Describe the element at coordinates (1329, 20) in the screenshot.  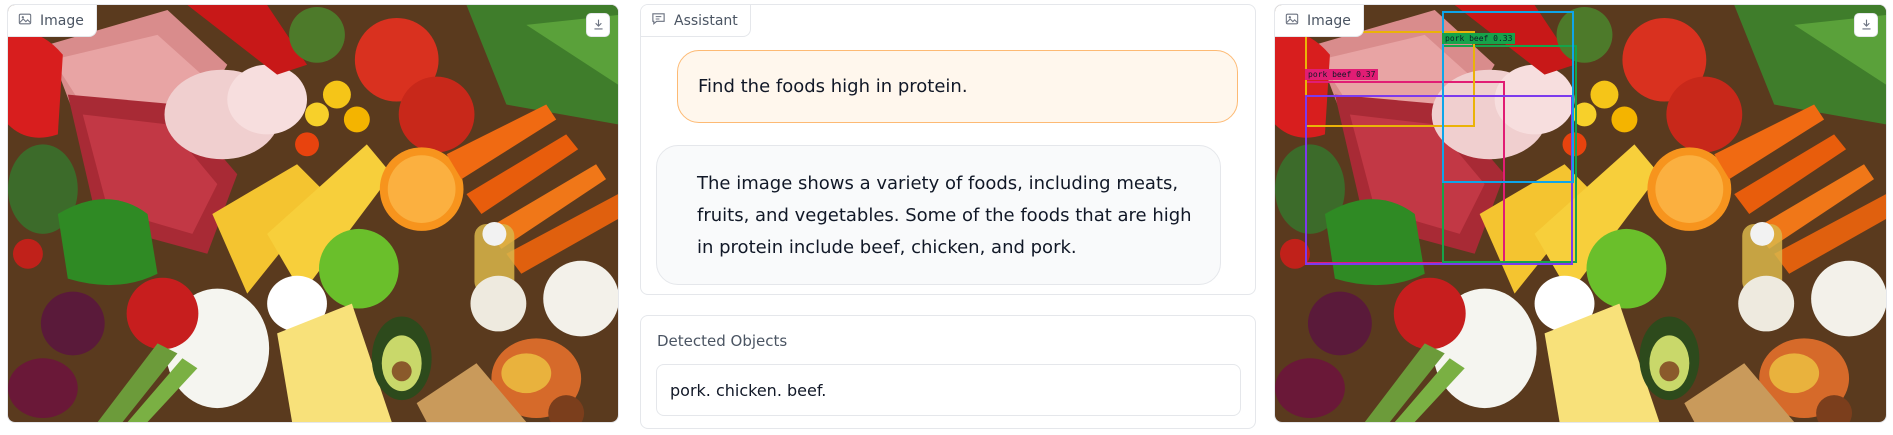
I see `output-image-label-text: Image` at that location.